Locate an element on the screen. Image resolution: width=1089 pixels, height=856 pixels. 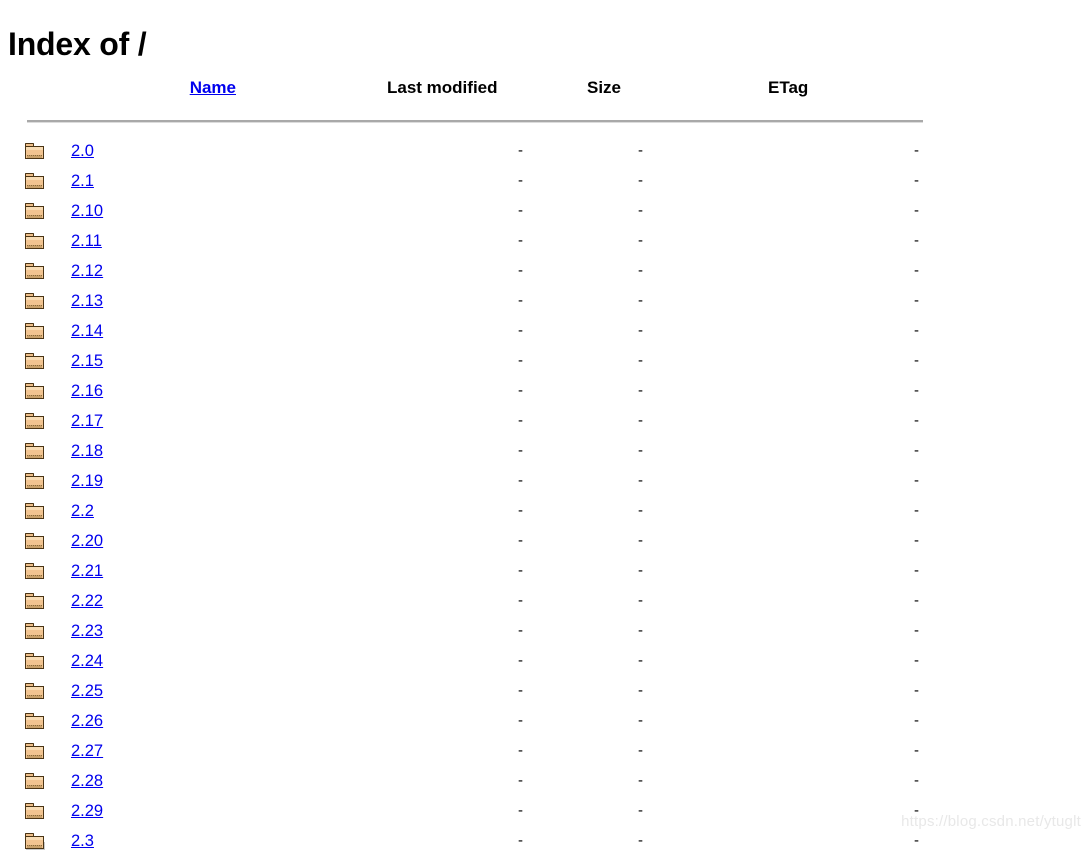
column-header-last-modified: Last modified is located at coordinates (442, 87).